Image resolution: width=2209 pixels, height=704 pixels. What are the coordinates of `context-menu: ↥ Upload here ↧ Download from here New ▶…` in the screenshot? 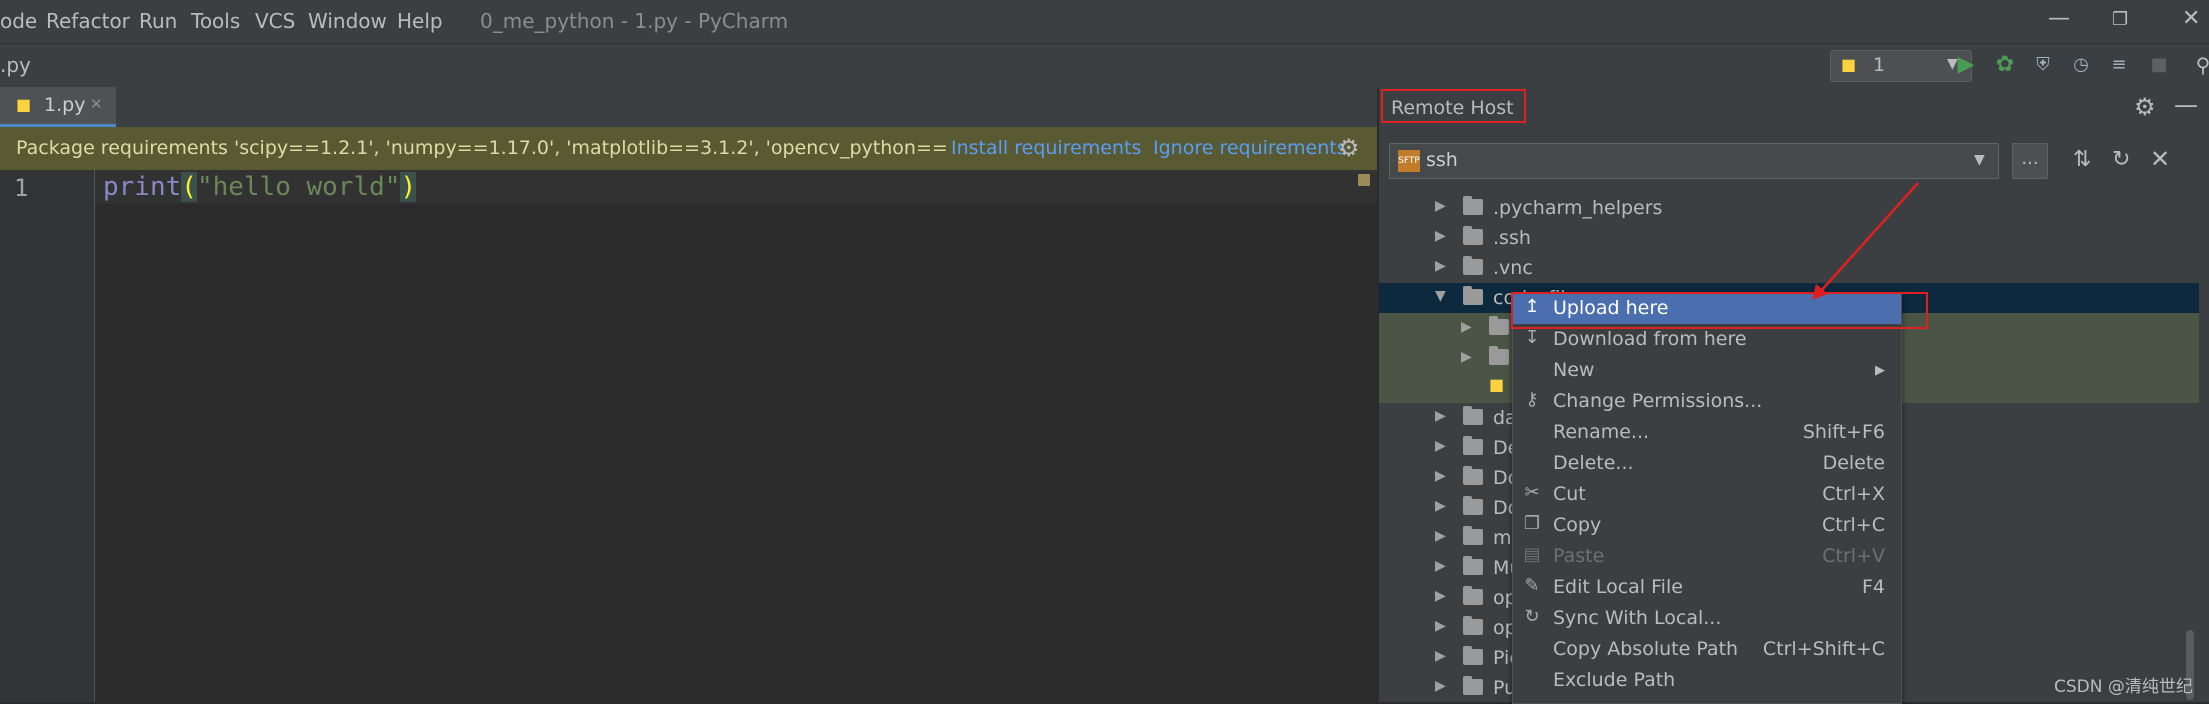 It's located at (1707, 498).